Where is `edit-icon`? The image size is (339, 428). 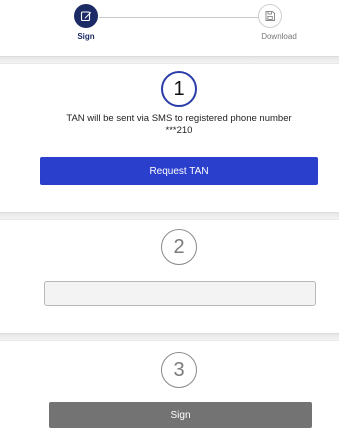
edit-icon is located at coordinates (86, 16).